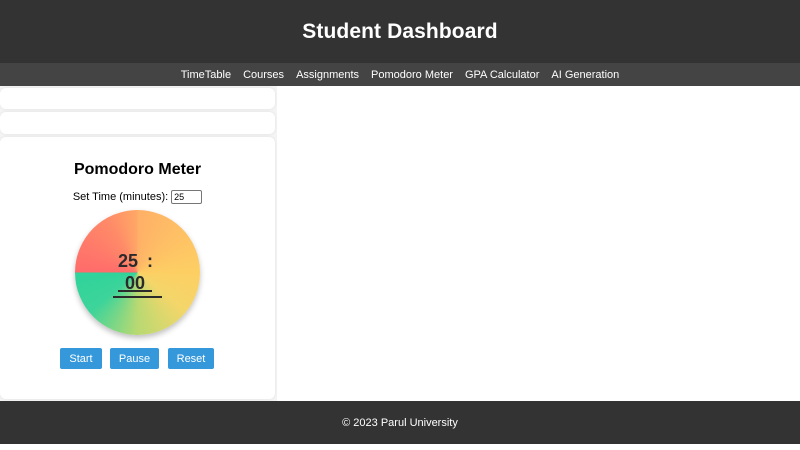 The height and width of the screenshot is (450, 800). What do you see at coordinates (187, 197) in the screenshot?
I see `set-time-input` at bounding box center [187, 197].